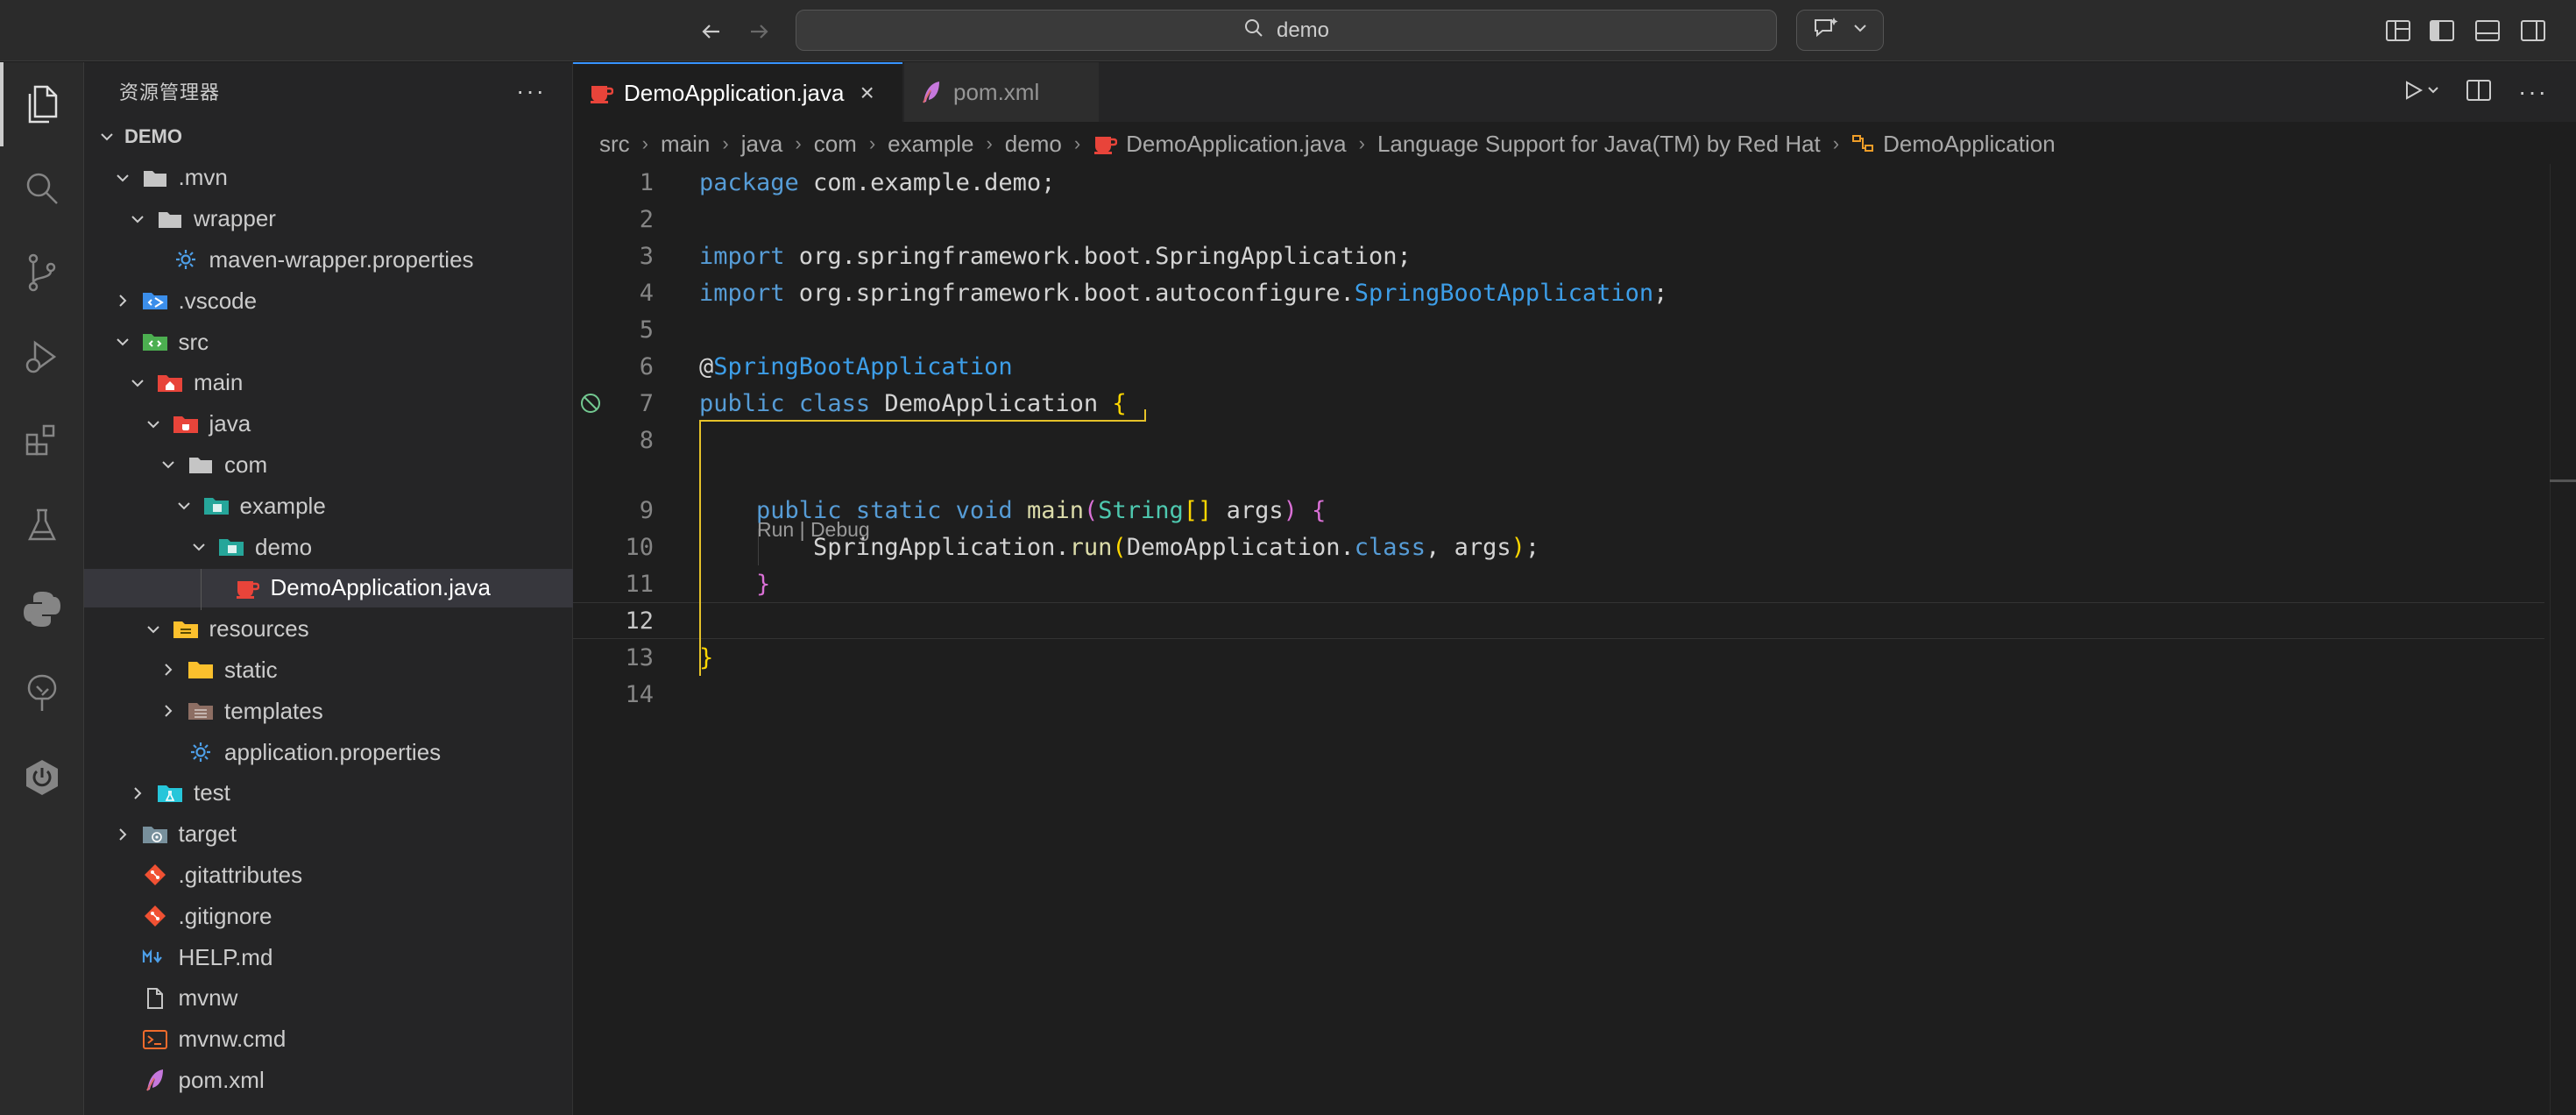 This screenshot has width=2576, height=1115. Describe the element at coordinates (328, 136) in the screenshot. I see `tree-item-demo: DEMO` at that location.